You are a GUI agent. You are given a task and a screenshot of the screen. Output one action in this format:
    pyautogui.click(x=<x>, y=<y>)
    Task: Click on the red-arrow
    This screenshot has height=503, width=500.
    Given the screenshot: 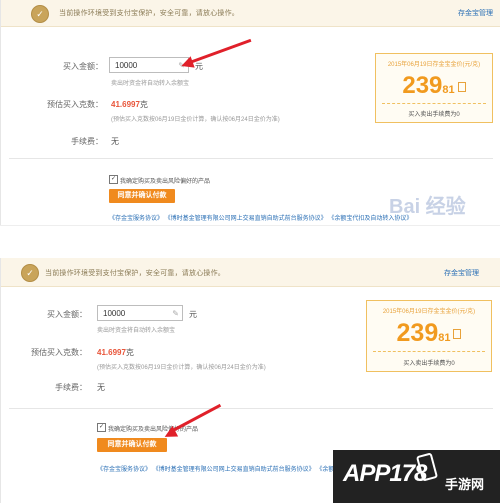 What is the action you would take?
    pyautogui.click(x=219, y=51)
    